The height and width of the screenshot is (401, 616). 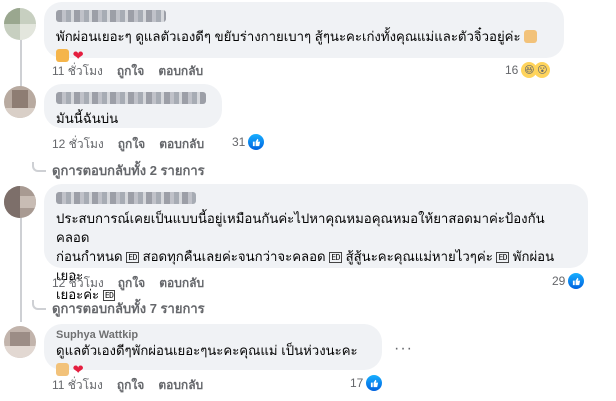 What do you see at coordinates (528, 70) in the screenshot?
I see `reaction-summary: 16 😆 😮` at bounding box center [528, 70].